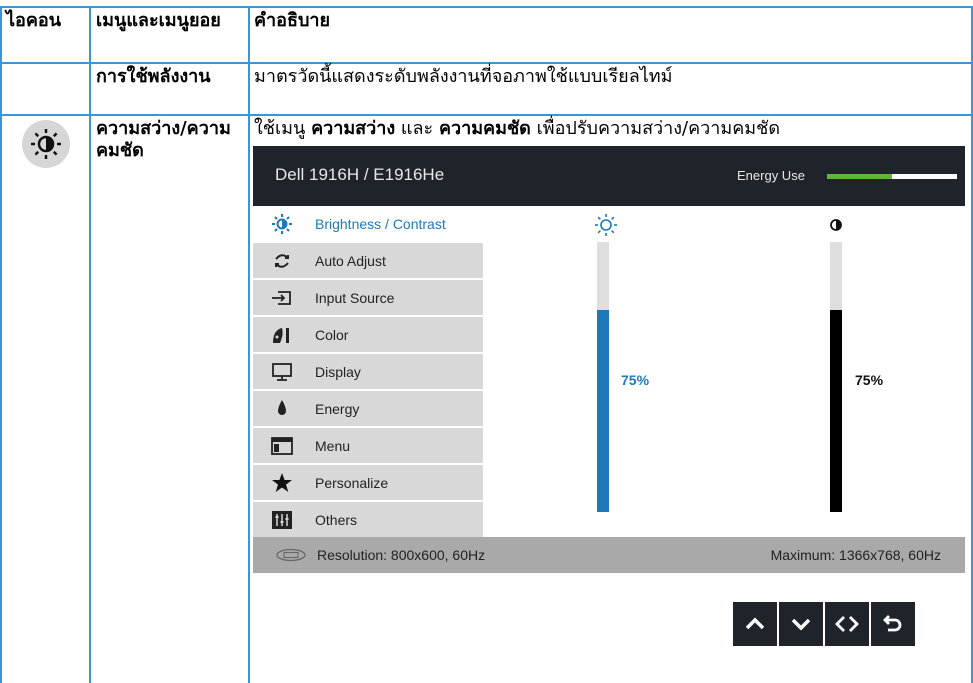 The height and width of the screenshot is (683, 973). What do you see at coordinates (282, 520) in the screenshot?
I see `others-icon` at bounding box center [282, 520].